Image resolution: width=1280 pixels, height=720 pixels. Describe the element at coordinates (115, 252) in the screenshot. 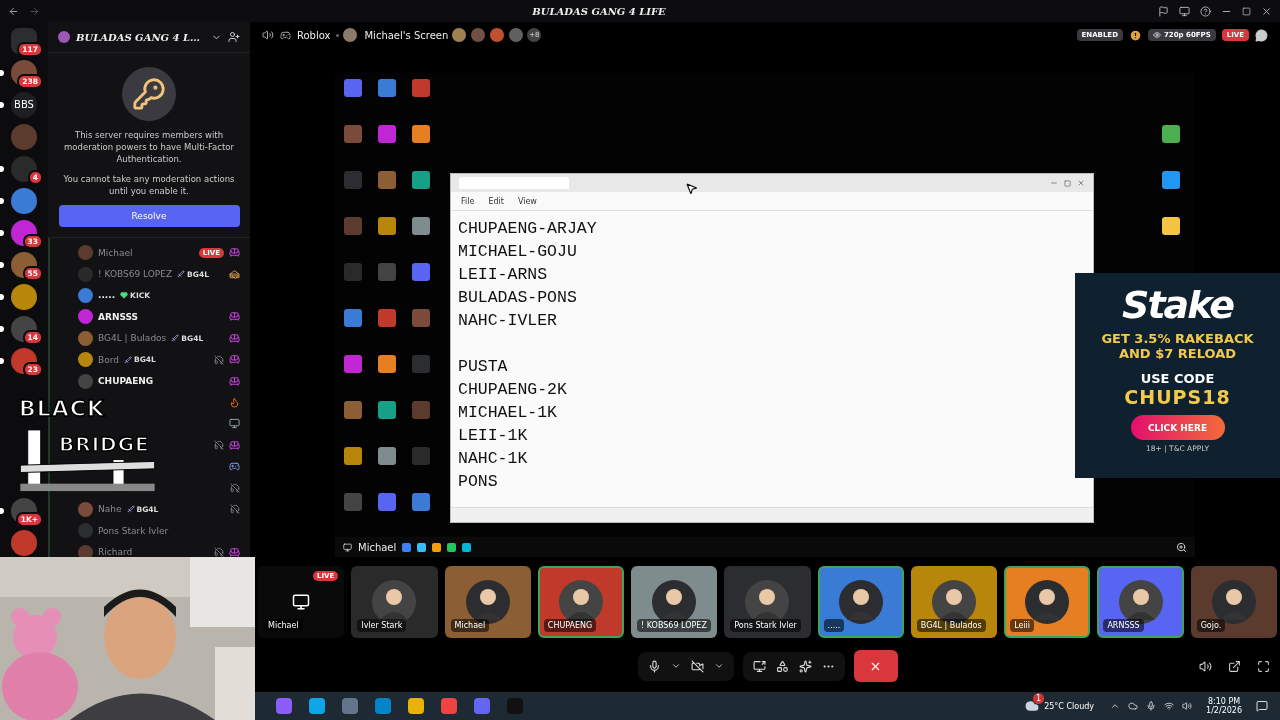

I see `member-name: Michael` at that location.